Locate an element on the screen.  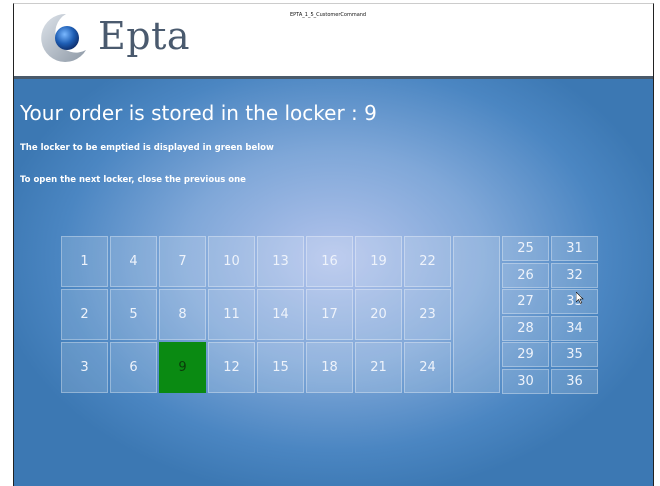
locker-21: 21 is located at coordinates (378, 367).